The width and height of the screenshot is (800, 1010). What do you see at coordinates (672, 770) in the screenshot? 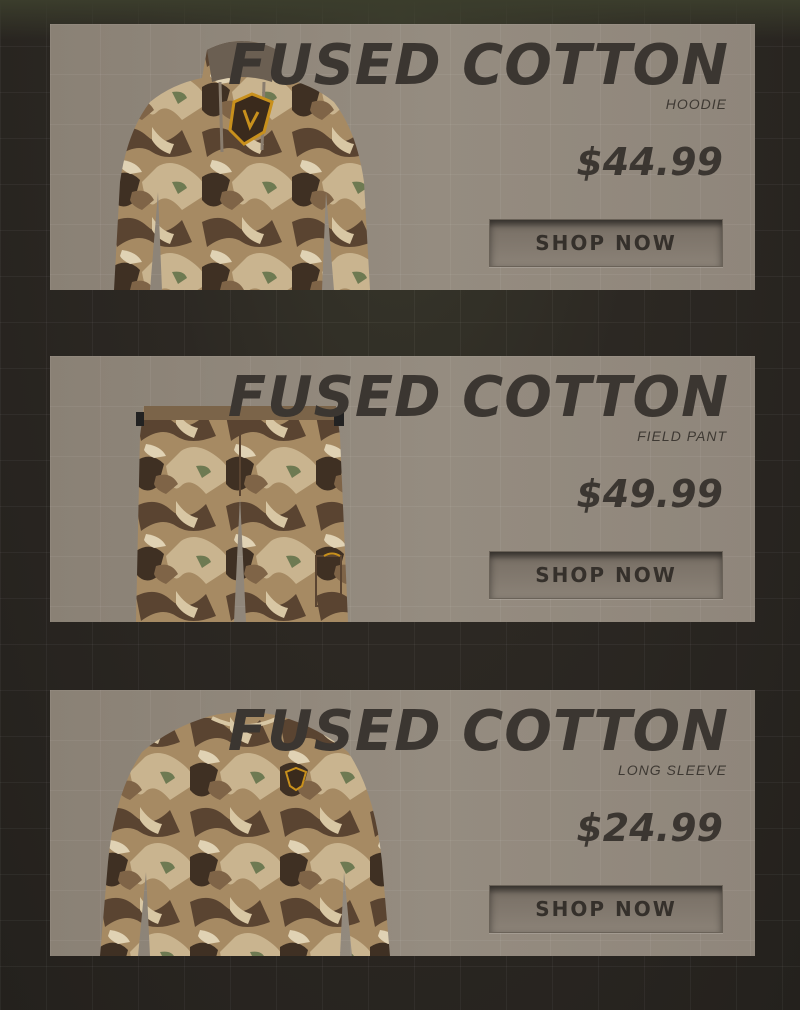
I see `product-subtitle: LONG SLEEVE` at bounding box center [672, 770].